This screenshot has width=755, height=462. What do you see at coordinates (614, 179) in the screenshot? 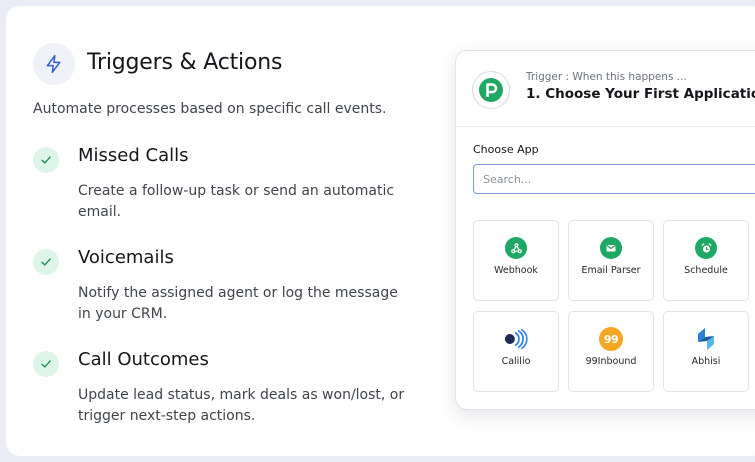
I see `app-search-input` at bounding box center [614, 179].